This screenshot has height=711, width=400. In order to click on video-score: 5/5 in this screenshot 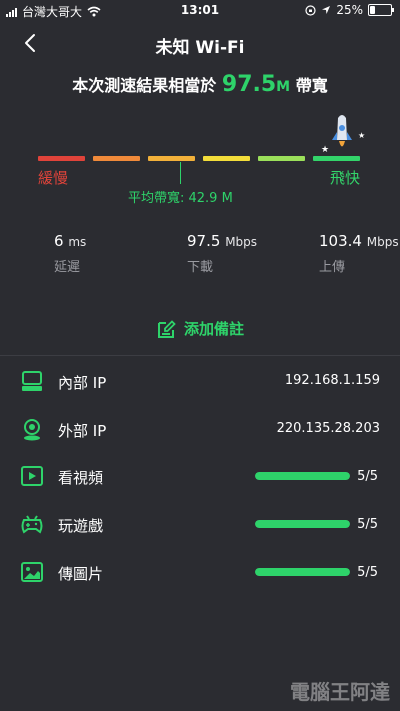, I will do `click(367, 476)`.